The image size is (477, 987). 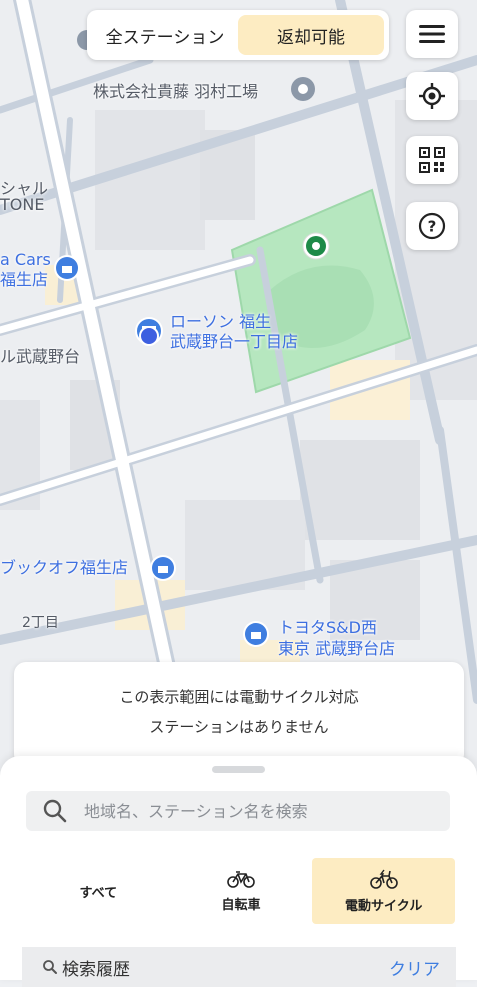 I want to click on sheet-drag-handle, so click(x=238, y=769).